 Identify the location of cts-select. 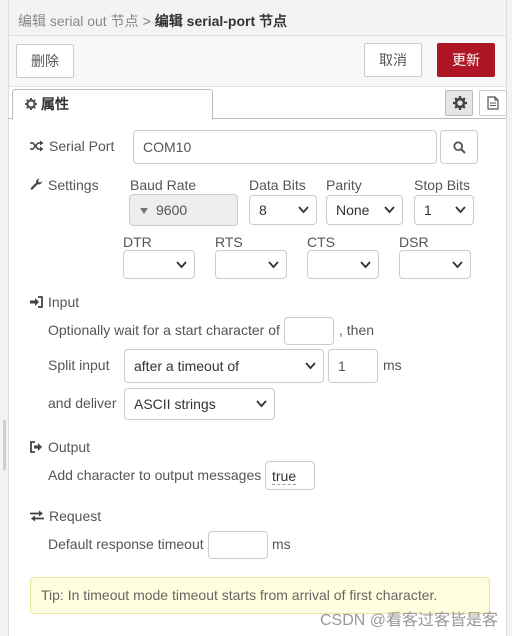
(343, 264).